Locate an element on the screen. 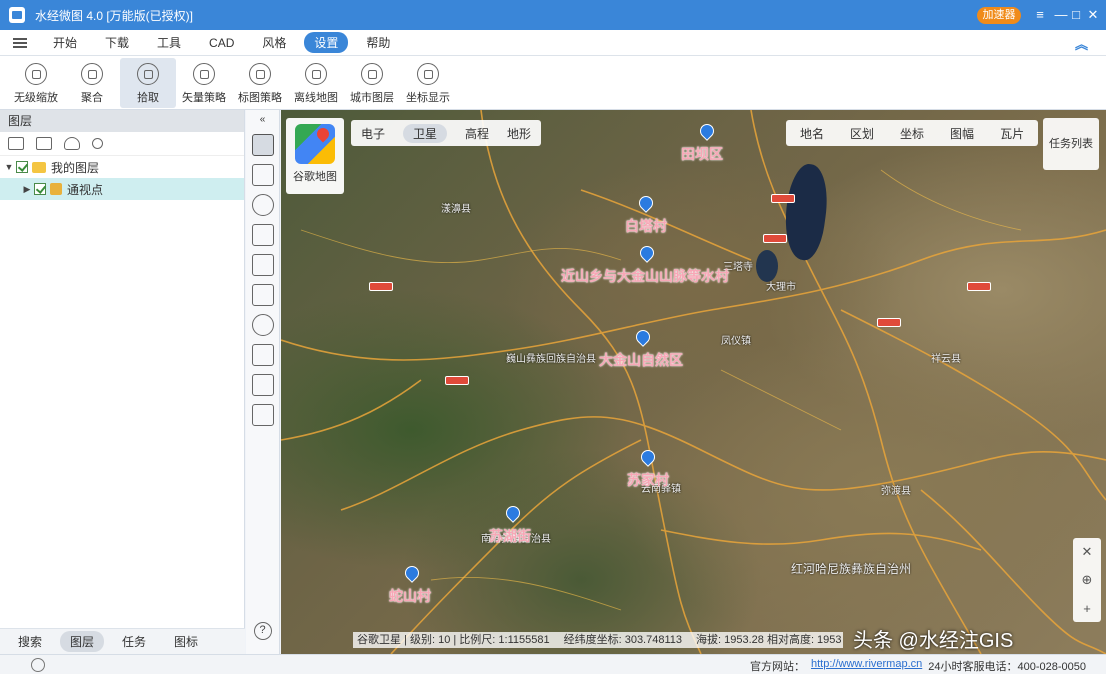 The image size is (1106, 674). folder-icon is located at coordinates (39, 167).